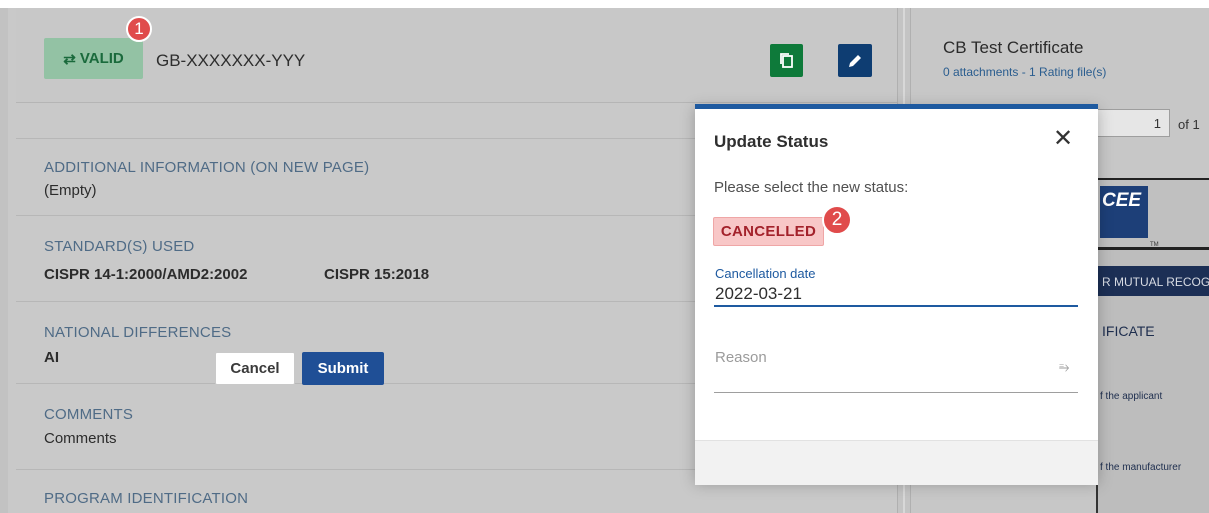  Describe the element at coordinates (896, 392) in the screenshot. I see `reason-underline` at that location.